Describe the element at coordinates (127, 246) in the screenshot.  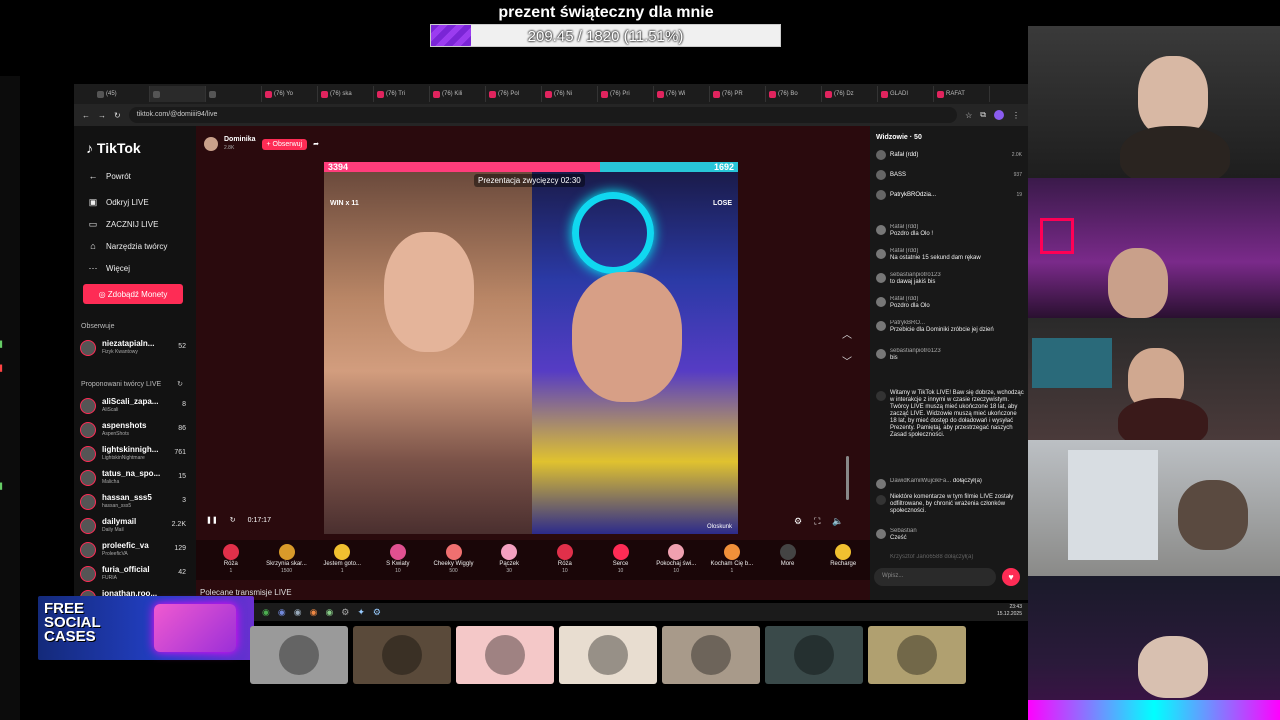
I see `nav-creator-tools: ⌂ Narzędzia twórcy` at that location.